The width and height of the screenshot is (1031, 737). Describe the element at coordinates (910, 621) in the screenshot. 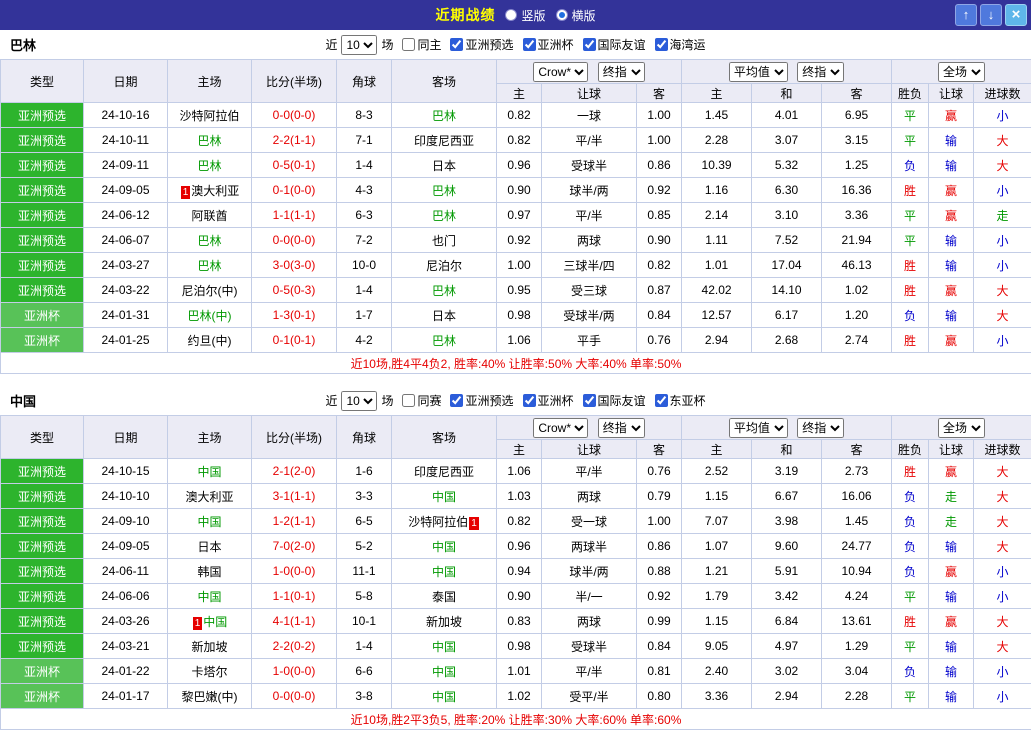

I see `result-outcome: 胜` at that location.